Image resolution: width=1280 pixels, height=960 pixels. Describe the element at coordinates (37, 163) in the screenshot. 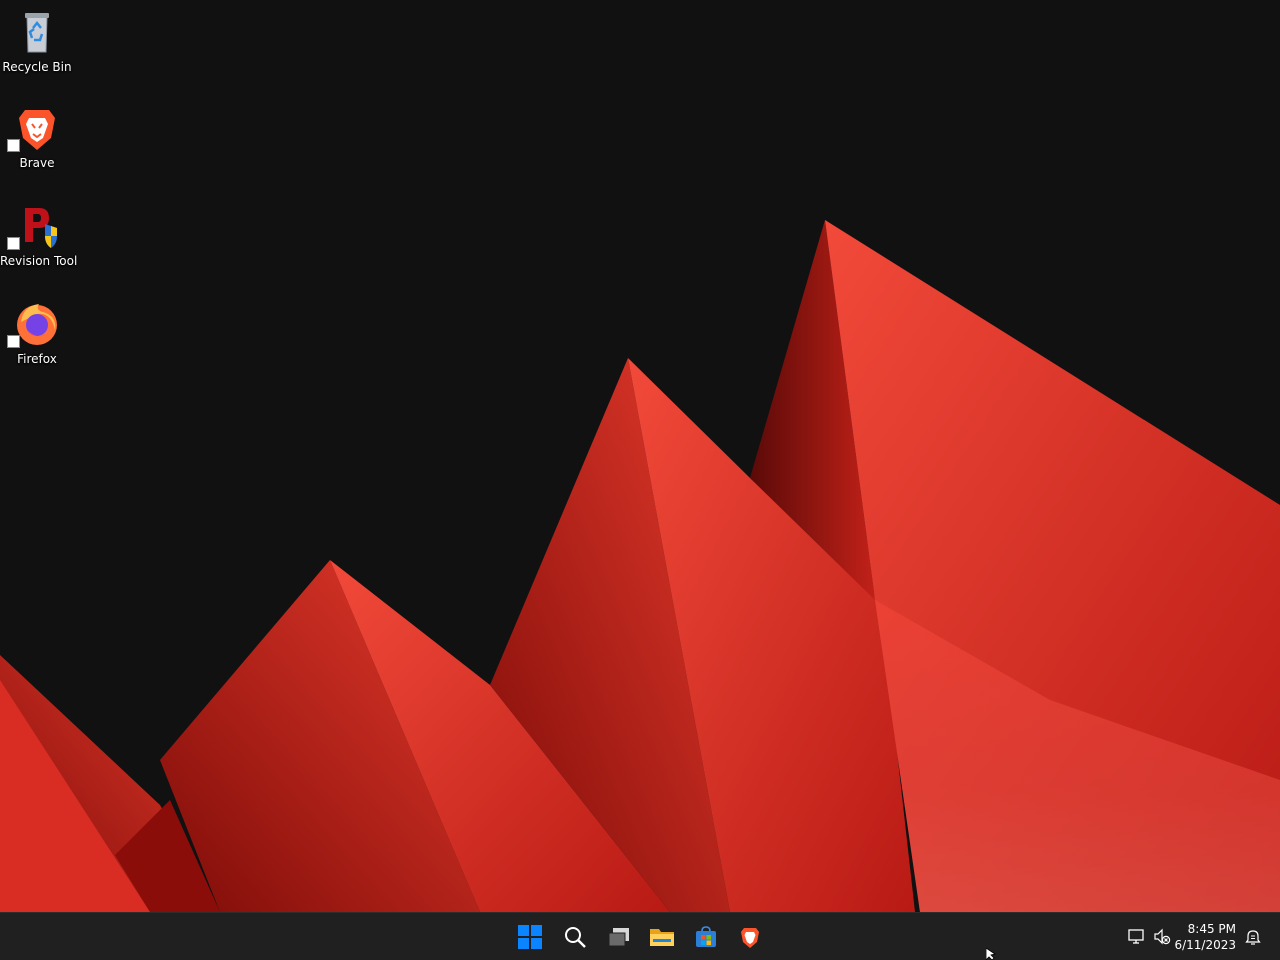

I see `desktop-icon-label: Brave` at that location.